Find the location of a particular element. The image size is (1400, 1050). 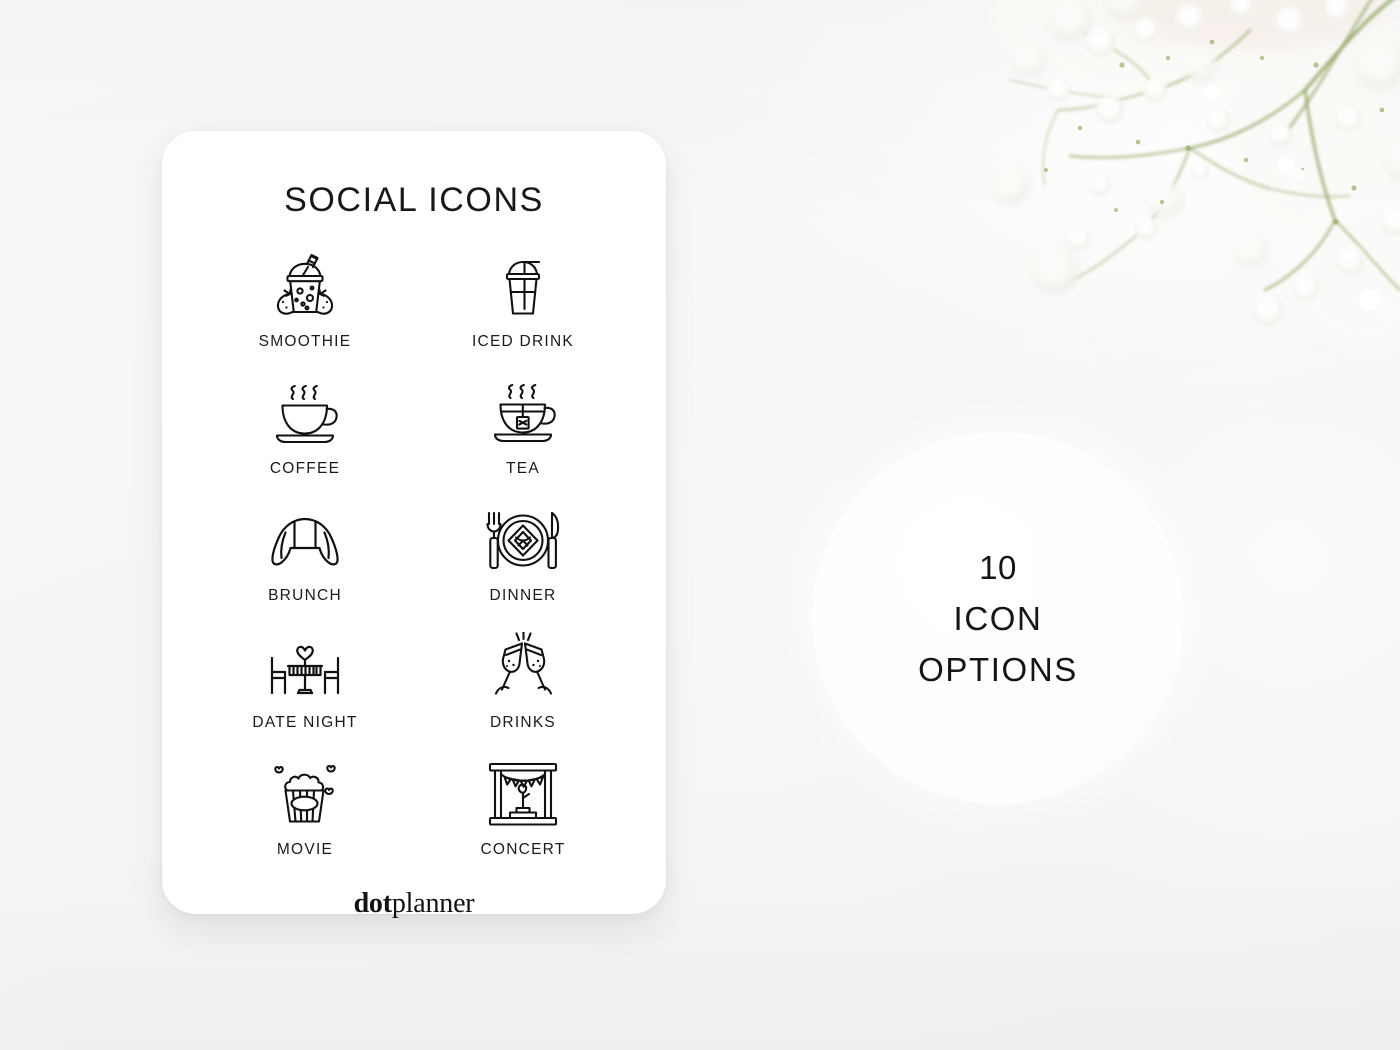

popcorn-icon is located at coordinates (305, 795).